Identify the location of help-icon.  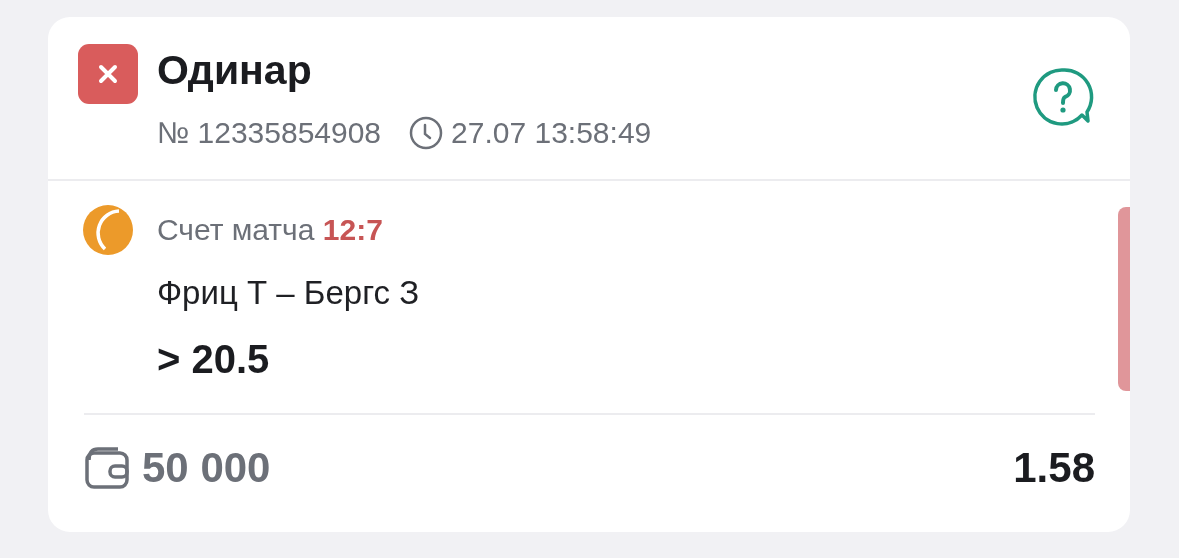
(1063, 97).